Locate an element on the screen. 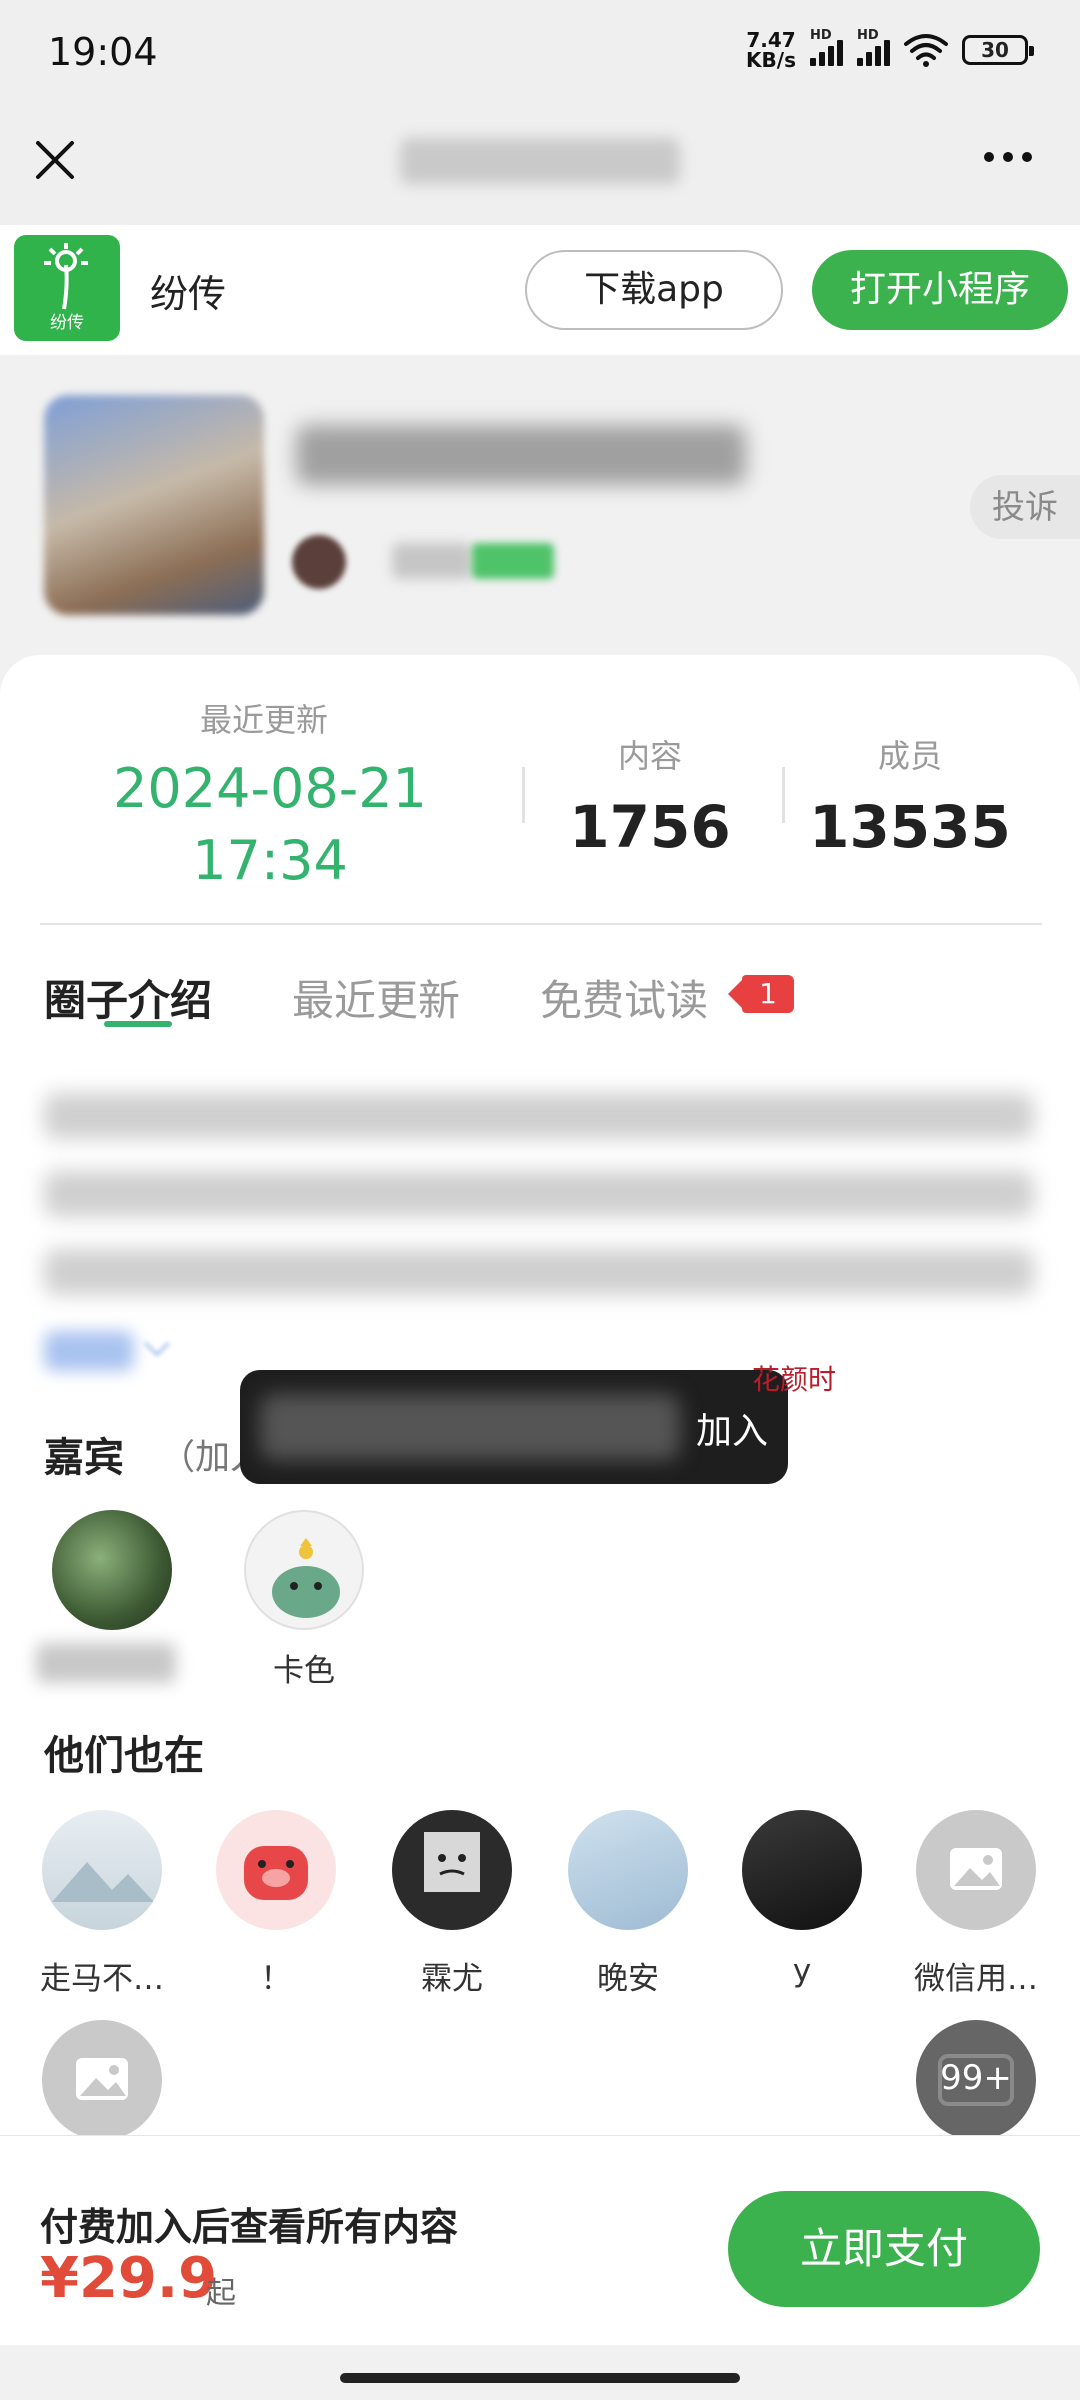  owner-badge is located at coordinates (513, 561).